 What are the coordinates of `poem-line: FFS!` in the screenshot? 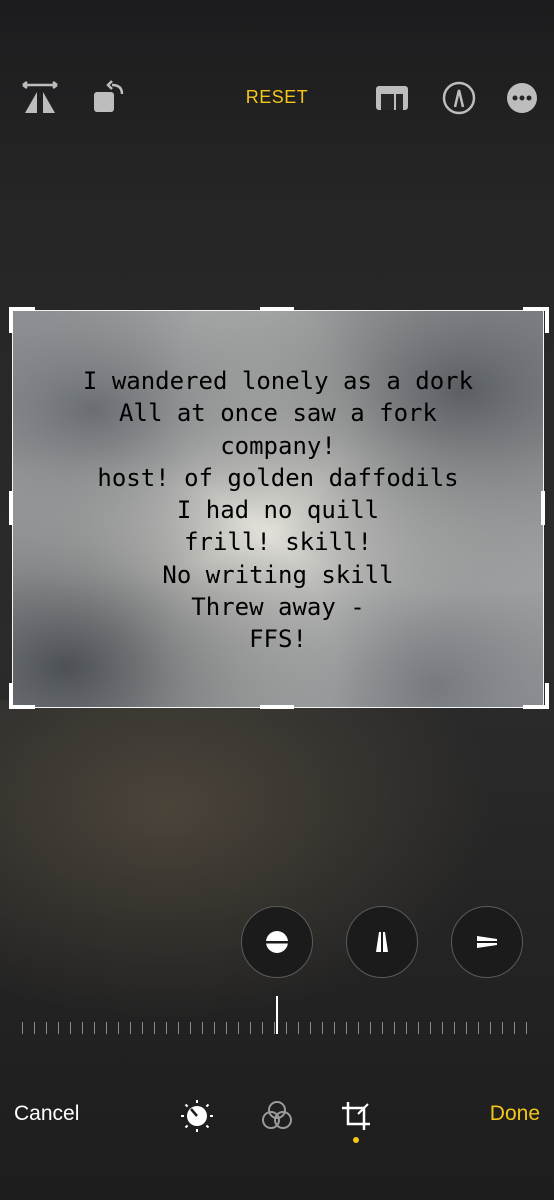 It's located at (278, 639).